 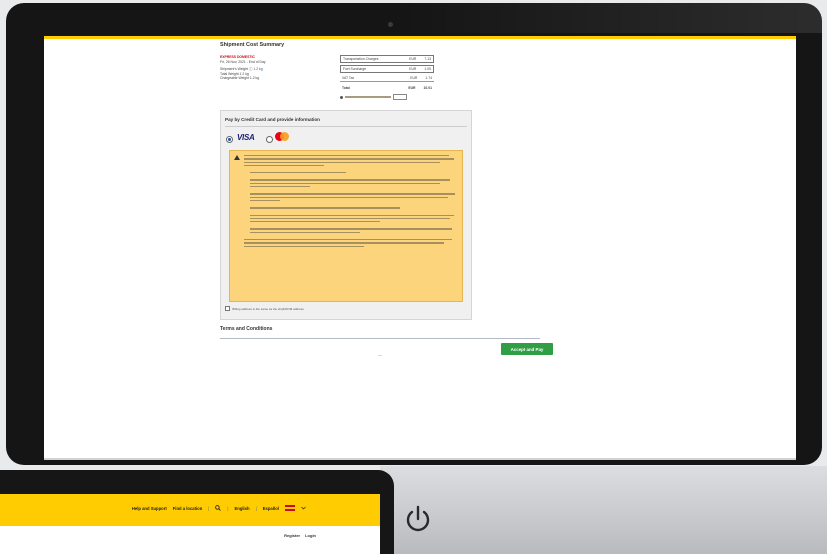 I want to click on payment-notice, so click(x=346, y=226).